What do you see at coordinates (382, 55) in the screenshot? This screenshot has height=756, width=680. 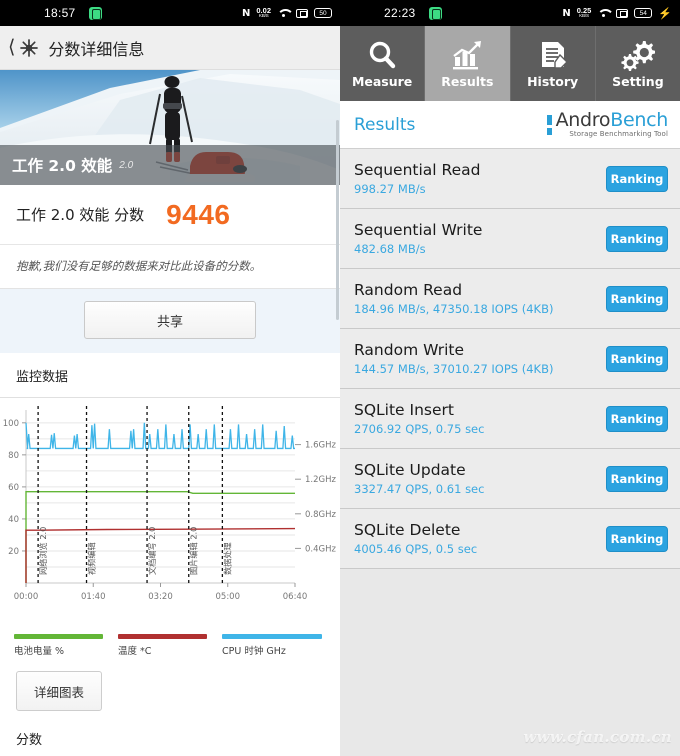 I see `magnifier-icon` at bounding box center [382, 55].